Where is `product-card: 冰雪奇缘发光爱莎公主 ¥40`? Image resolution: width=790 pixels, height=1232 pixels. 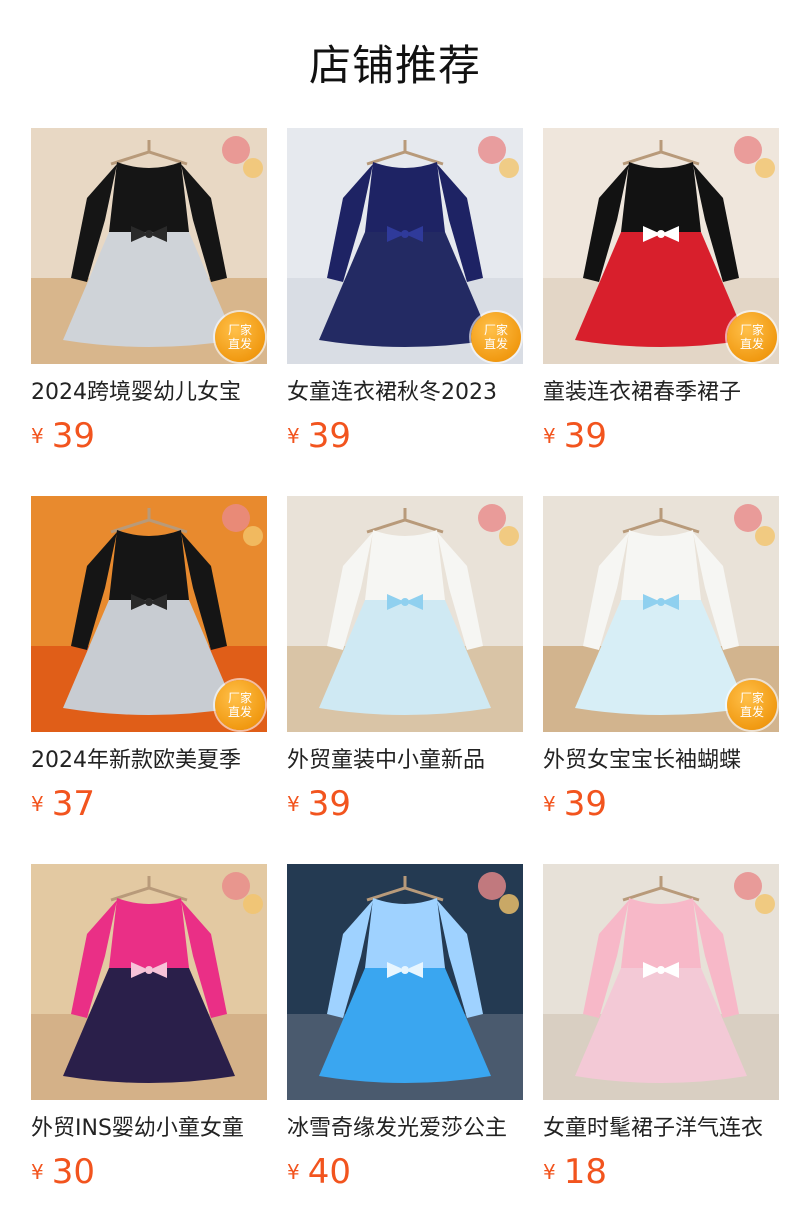 product-card: 冰雪奇缘发光爱莎公主 ¥40 is located at coordinates (405, 1028).